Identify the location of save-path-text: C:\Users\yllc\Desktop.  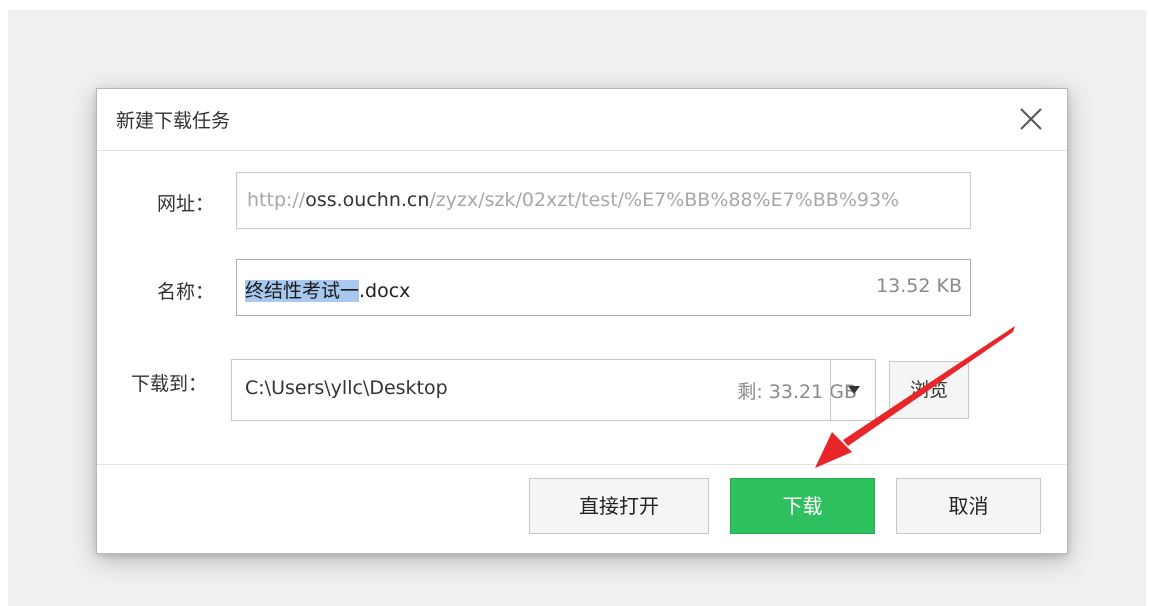
(346, 388).